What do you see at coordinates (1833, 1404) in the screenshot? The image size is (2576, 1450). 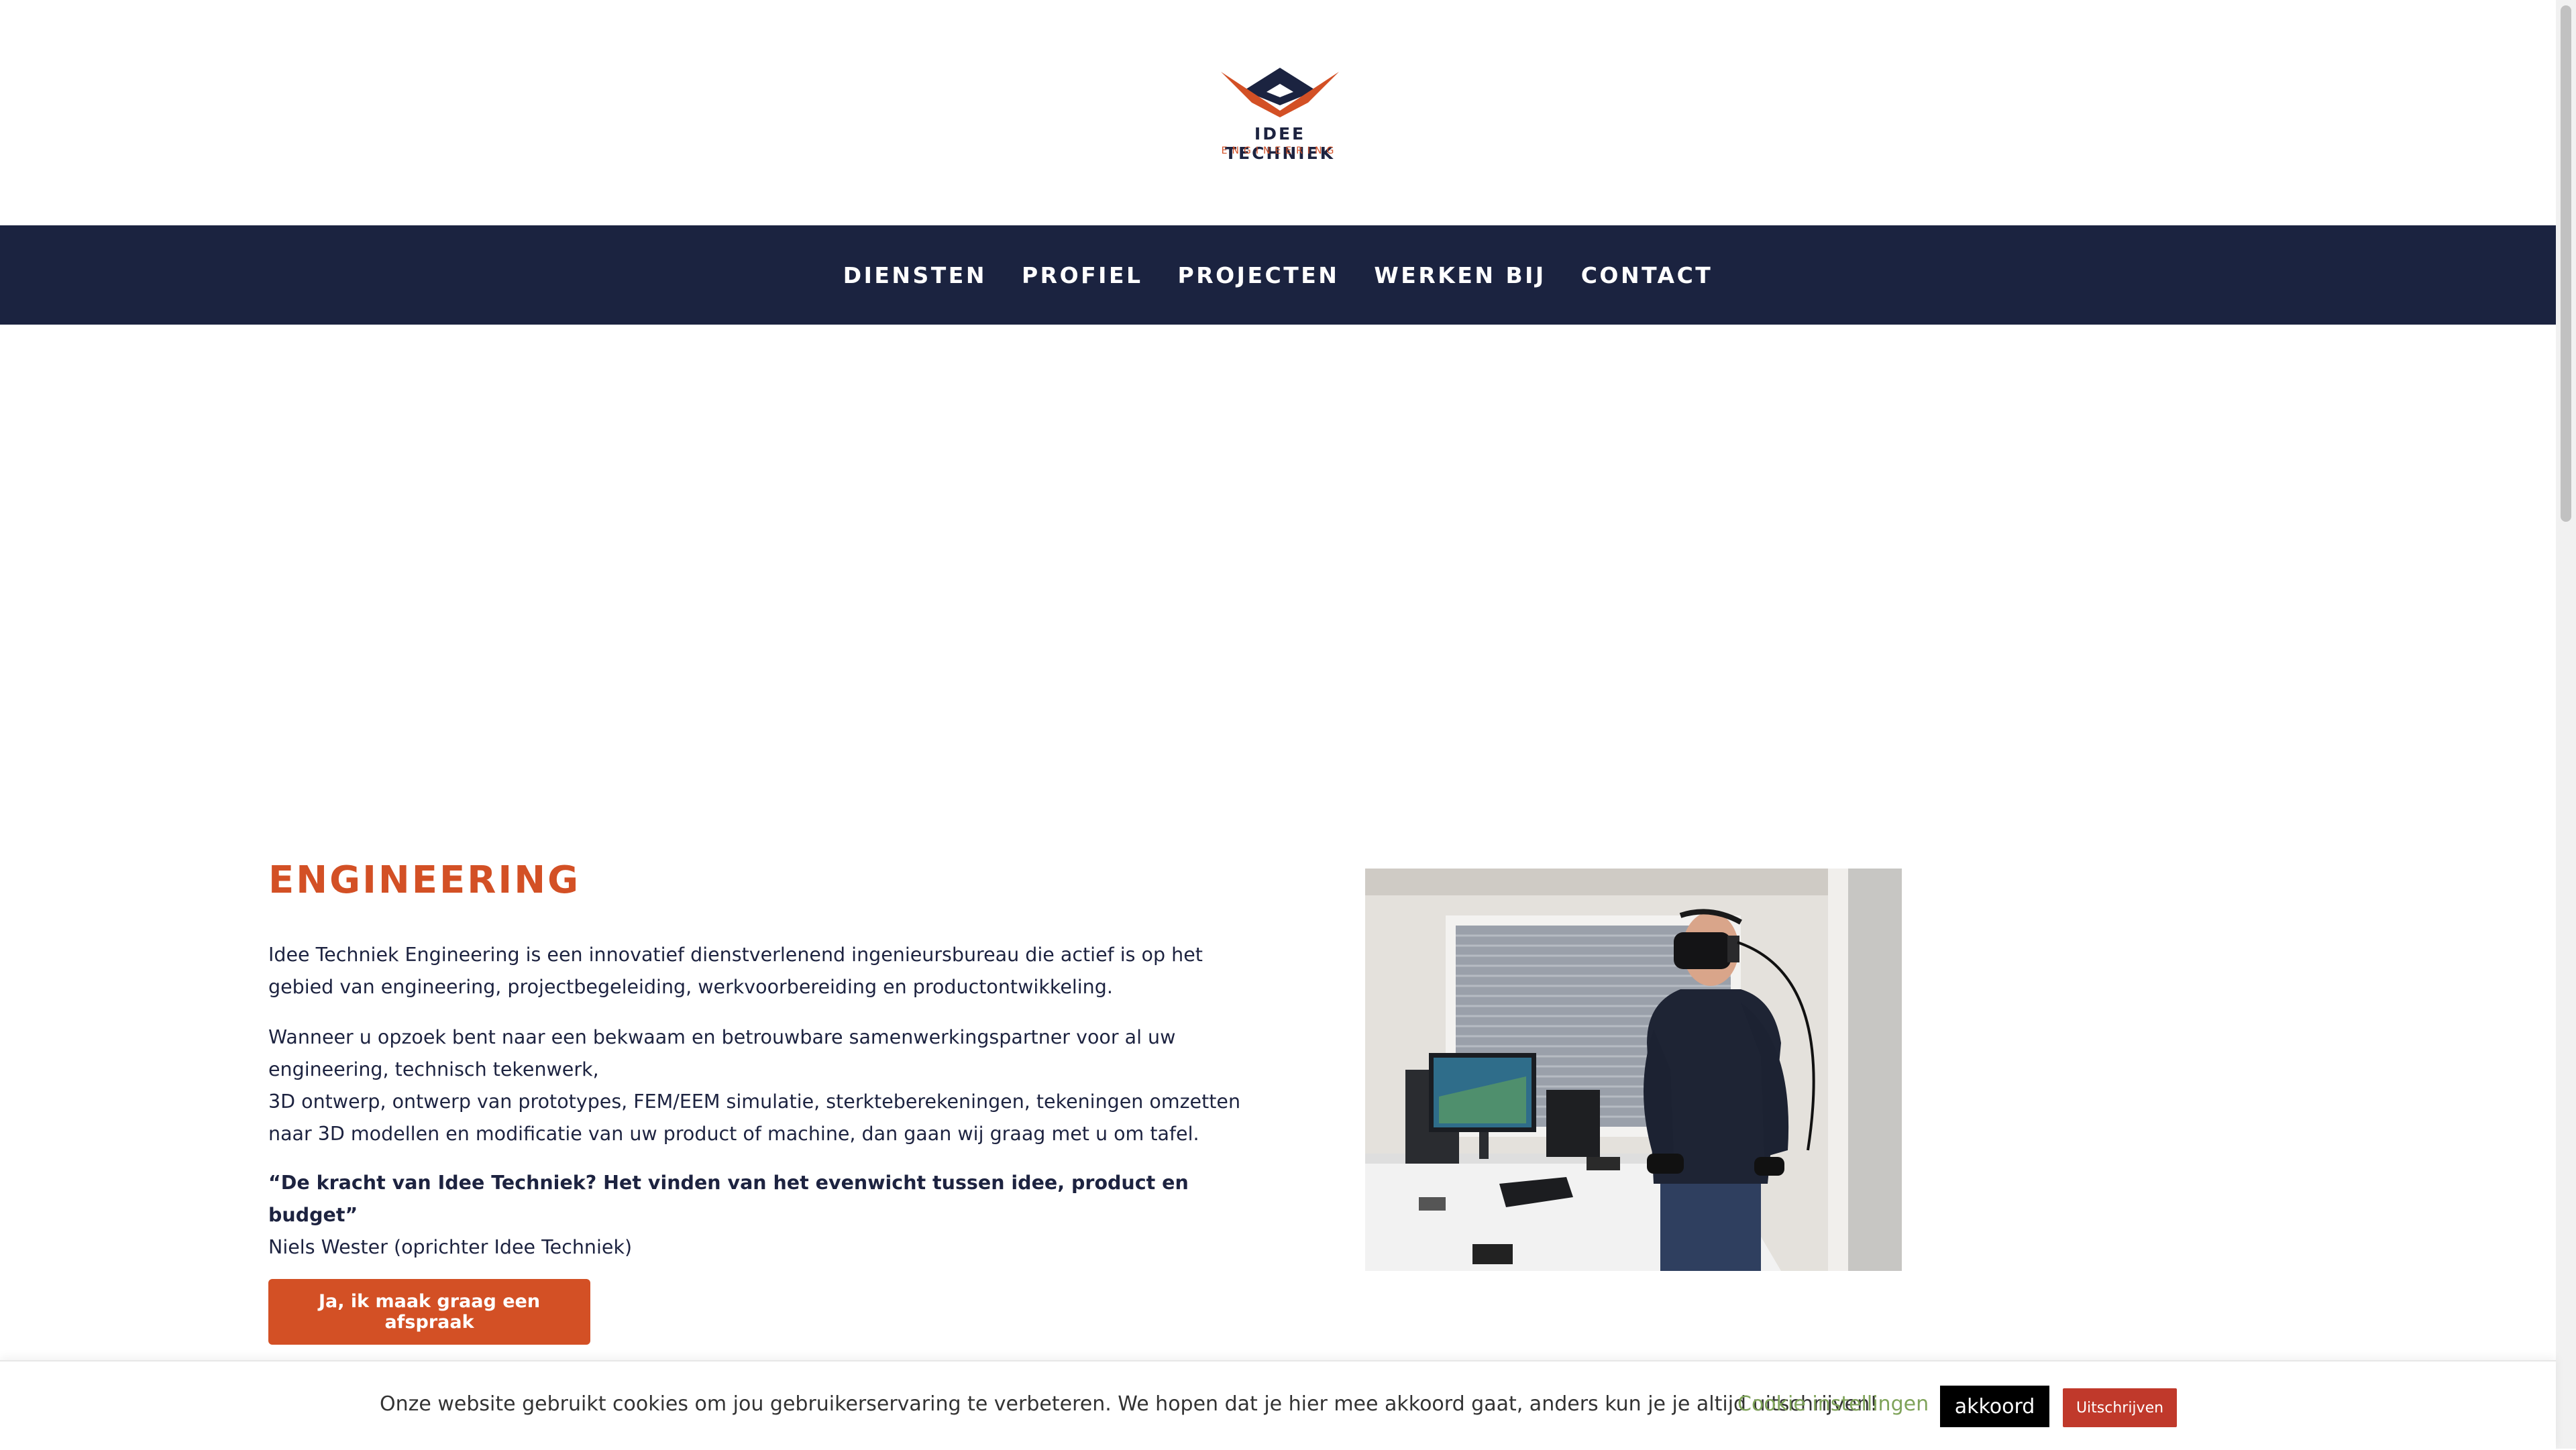 I see `cookie-settings-link: Cookie instellingen` at bounding box center [1833, 1404].